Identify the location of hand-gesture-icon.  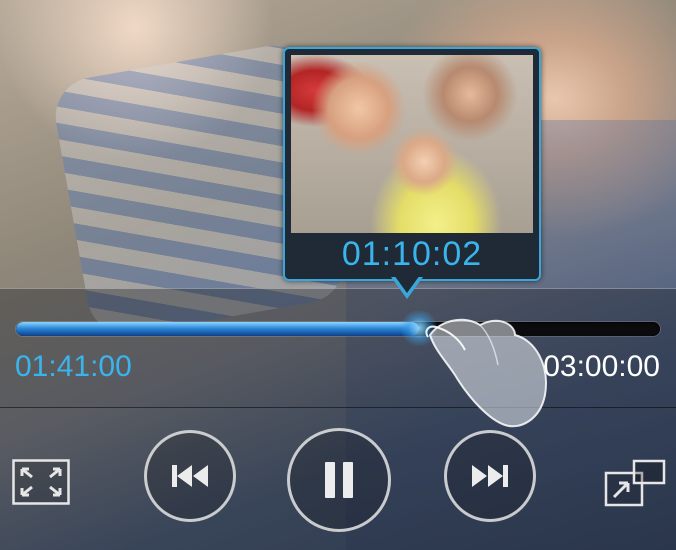
(486, 373).